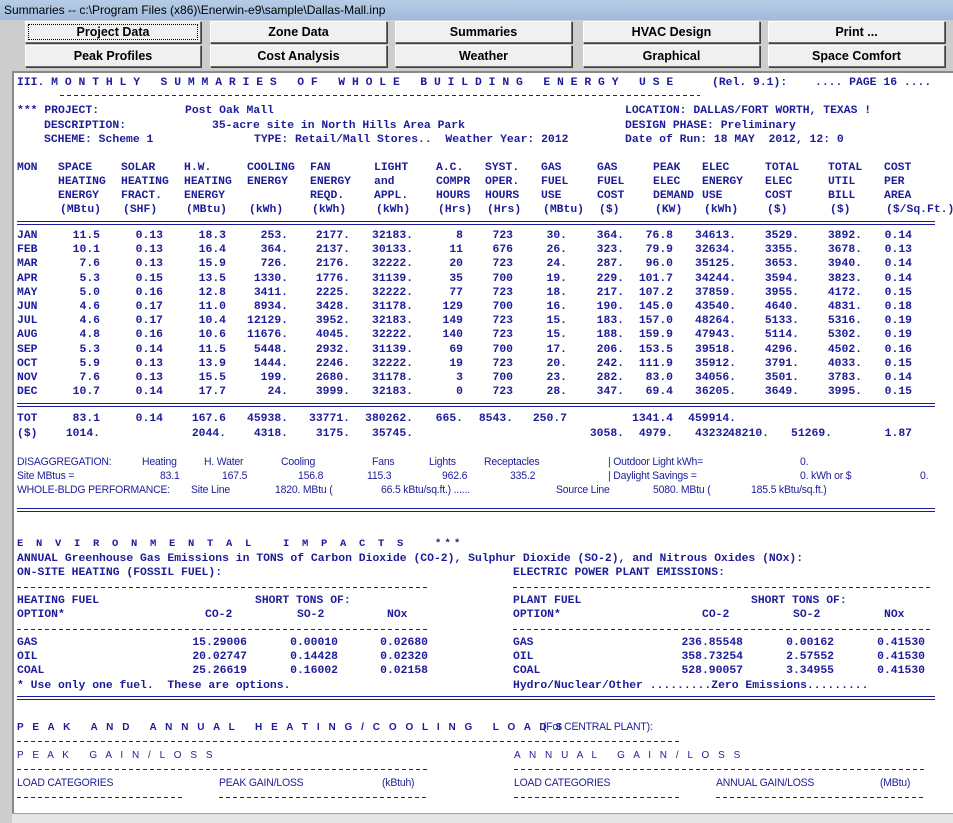 The height and width of the screenshot is (823, 953). I want to click on month-row-cell: 3783., so click(844, 378).